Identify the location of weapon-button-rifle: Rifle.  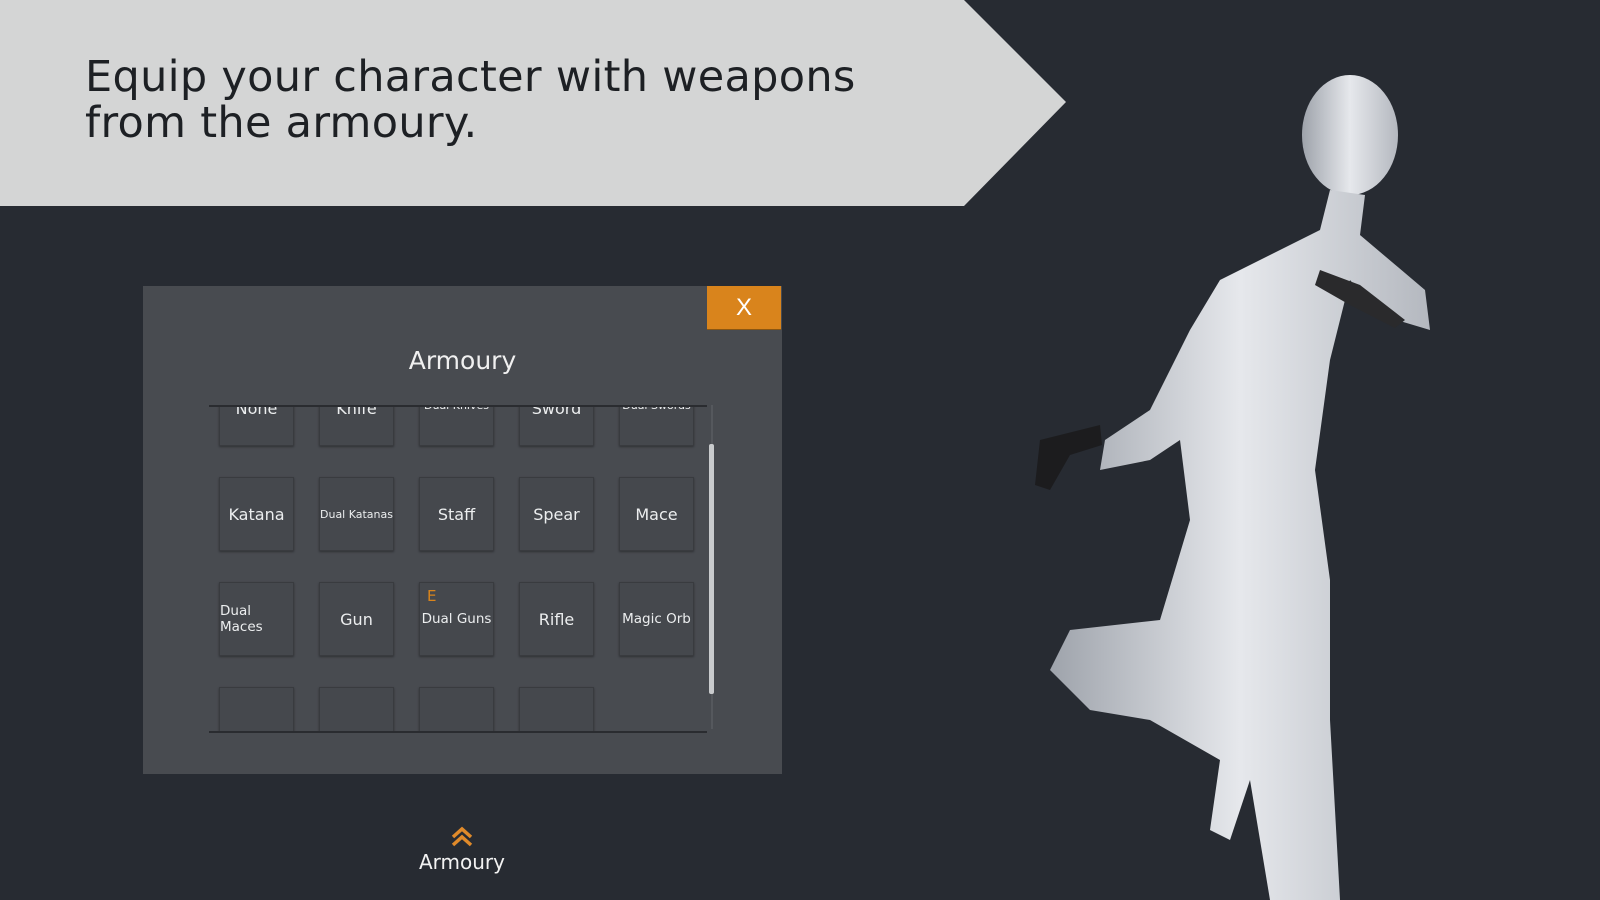
(556, 619).